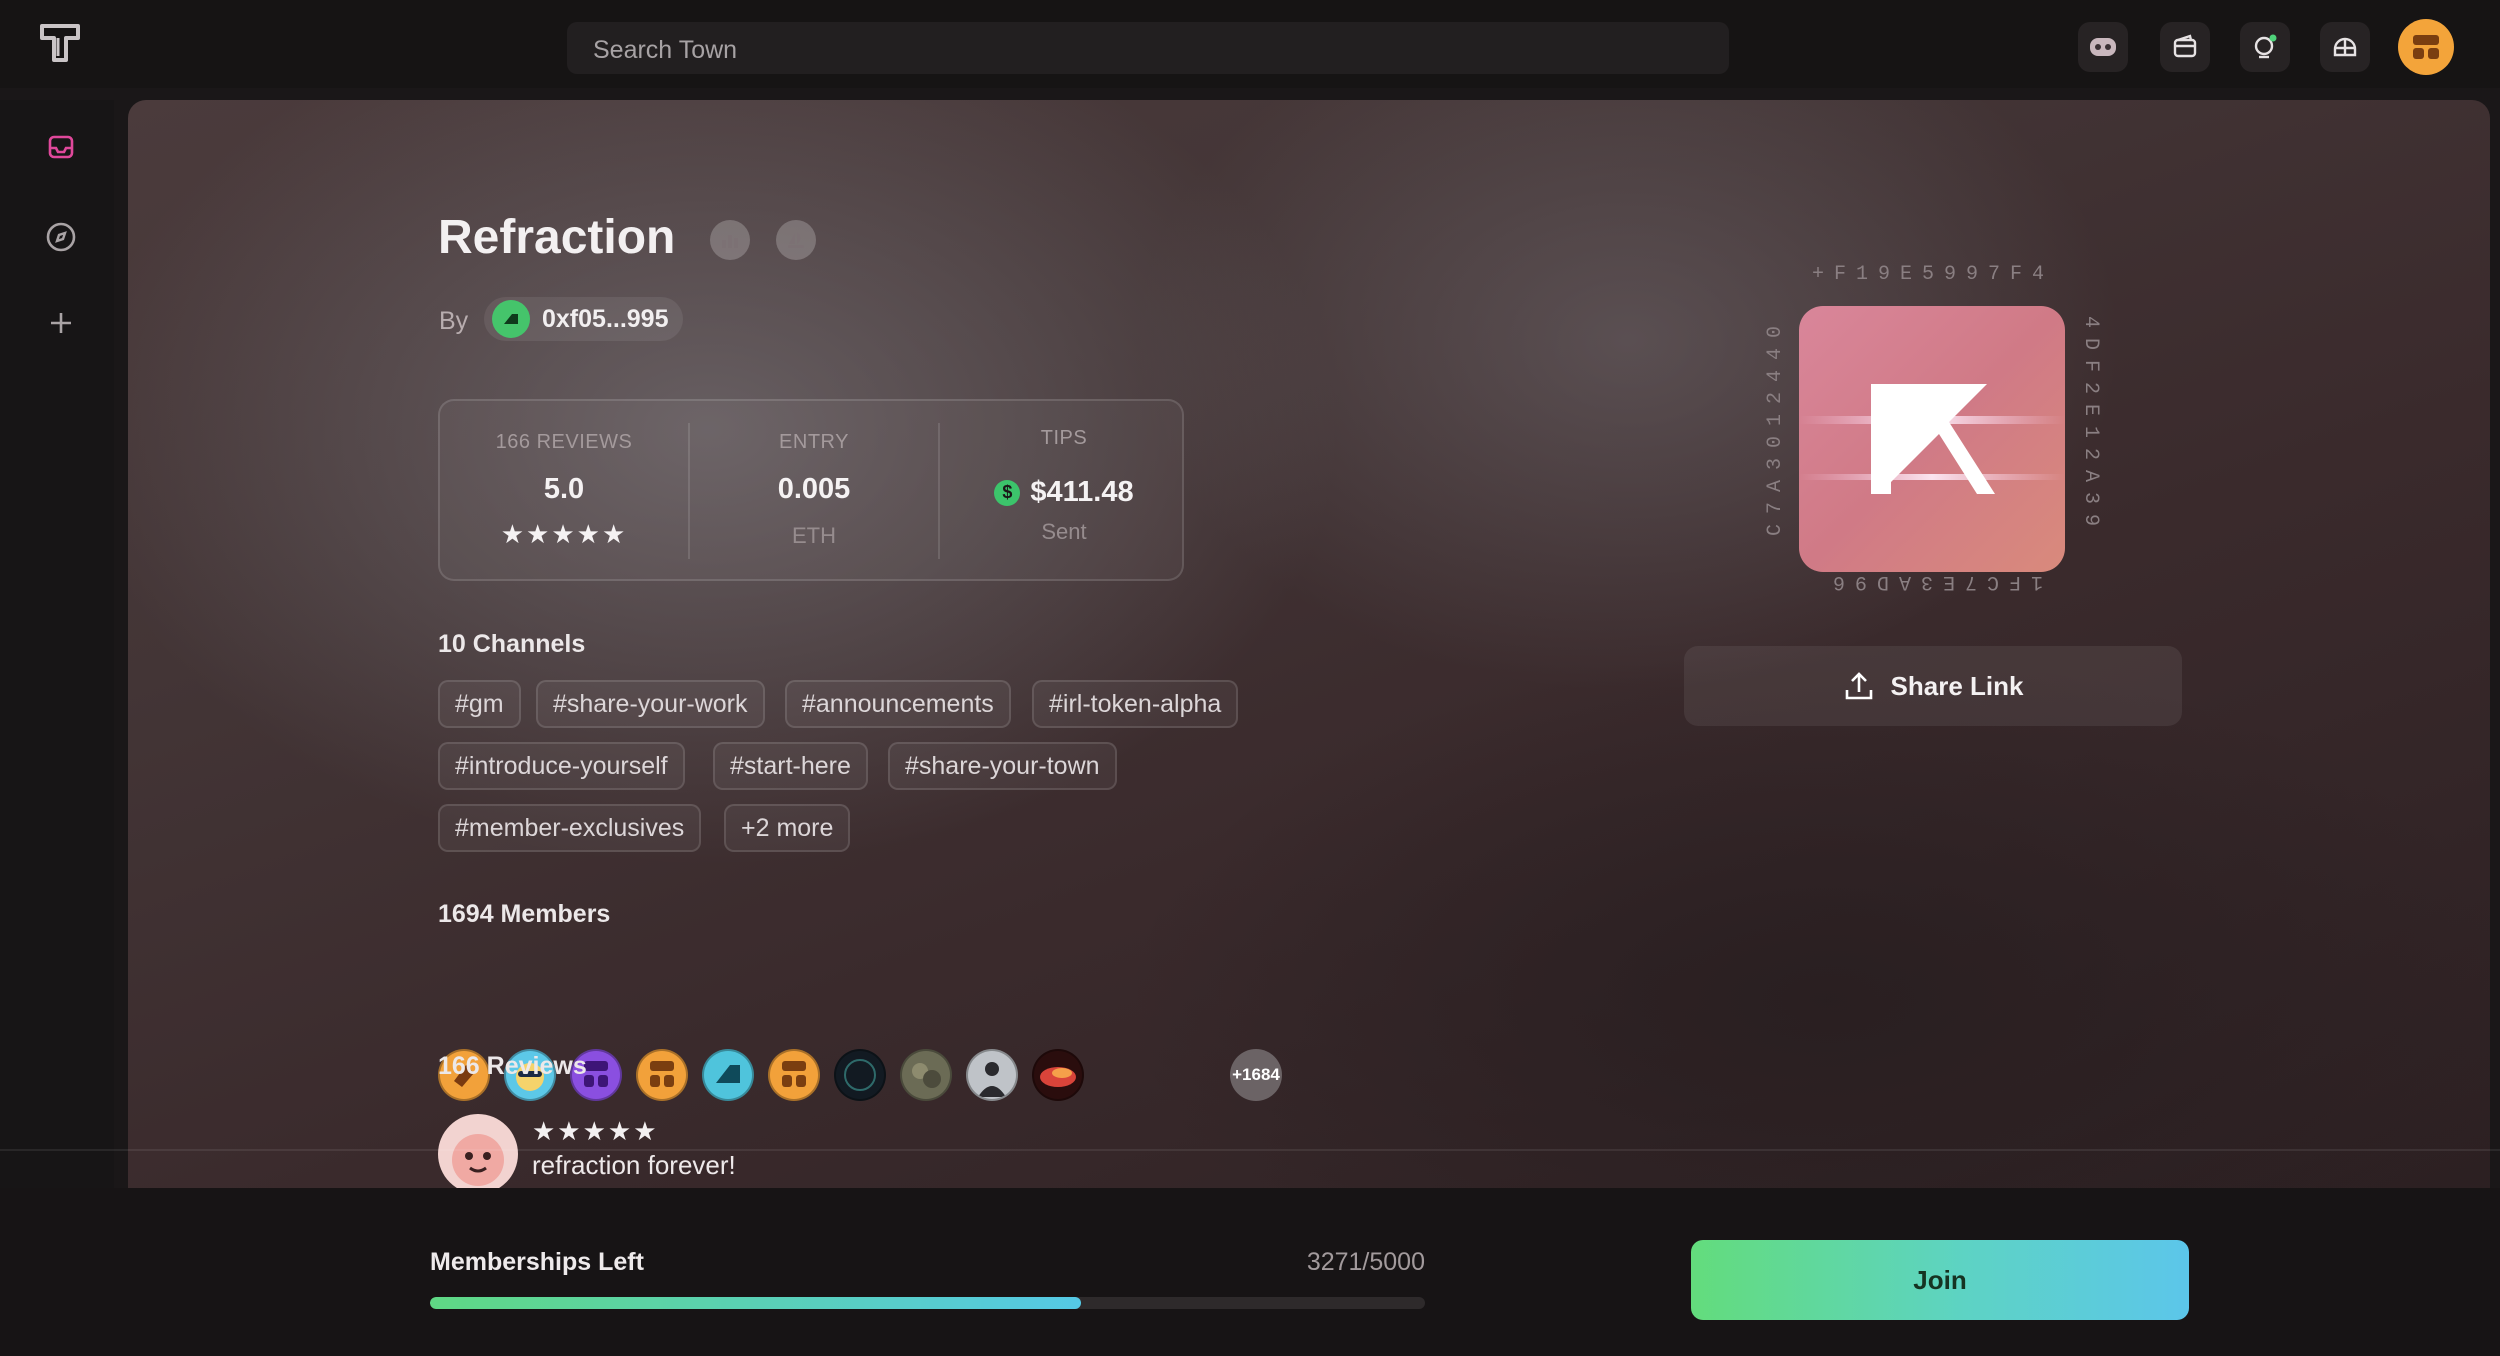 The height and width of the screenshot is (1356, 2500). I want to click on inbox-icon, so click(61, 147).